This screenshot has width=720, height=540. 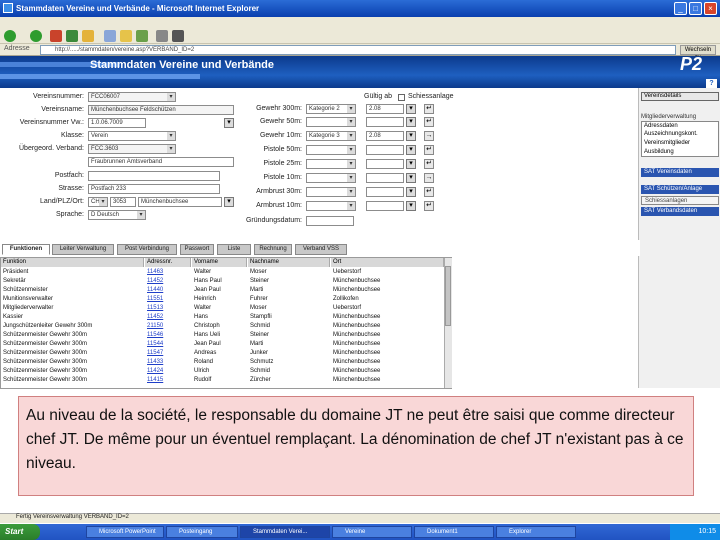 What do you see at coordinates (680, 172) in the screenshot?
I see `sat-vereinsdaten-button: SAT Vereinsdaten` at bounding box center [680, 172].